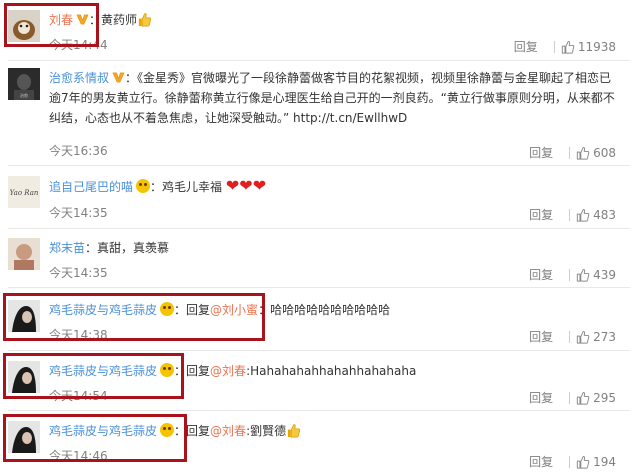  Describe the element at coordinates (604, 152) in the screenshot. I see `like-count: 608` at that location.